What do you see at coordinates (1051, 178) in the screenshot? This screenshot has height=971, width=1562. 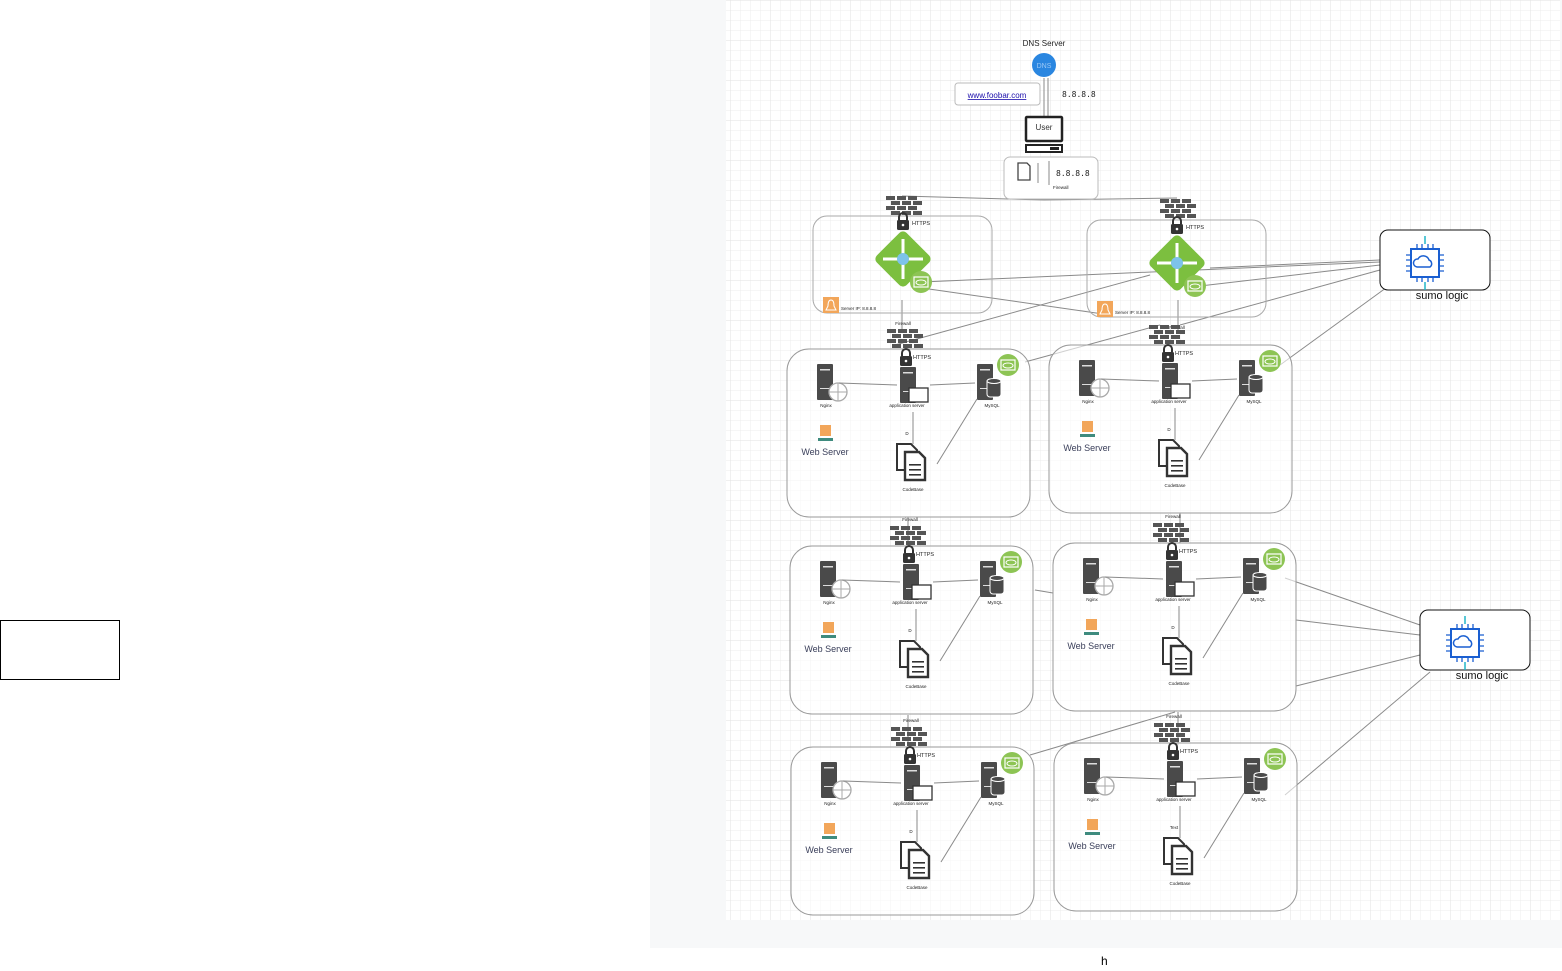 I see `user-firewall-box: 8.8.8.8 Firewall` at bounding box center [1051, 178].